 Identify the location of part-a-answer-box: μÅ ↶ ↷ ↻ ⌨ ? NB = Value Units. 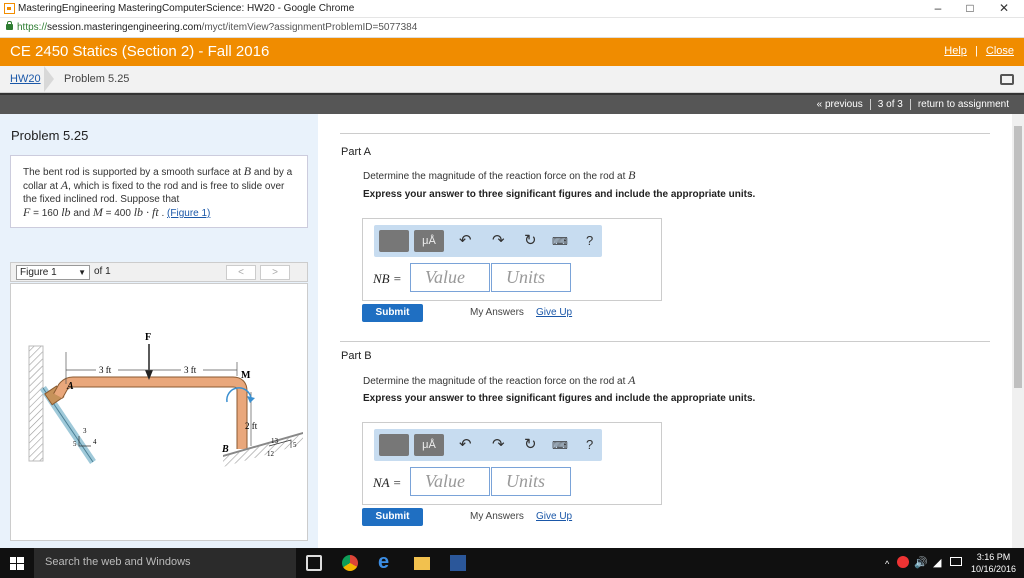
(512, 259).